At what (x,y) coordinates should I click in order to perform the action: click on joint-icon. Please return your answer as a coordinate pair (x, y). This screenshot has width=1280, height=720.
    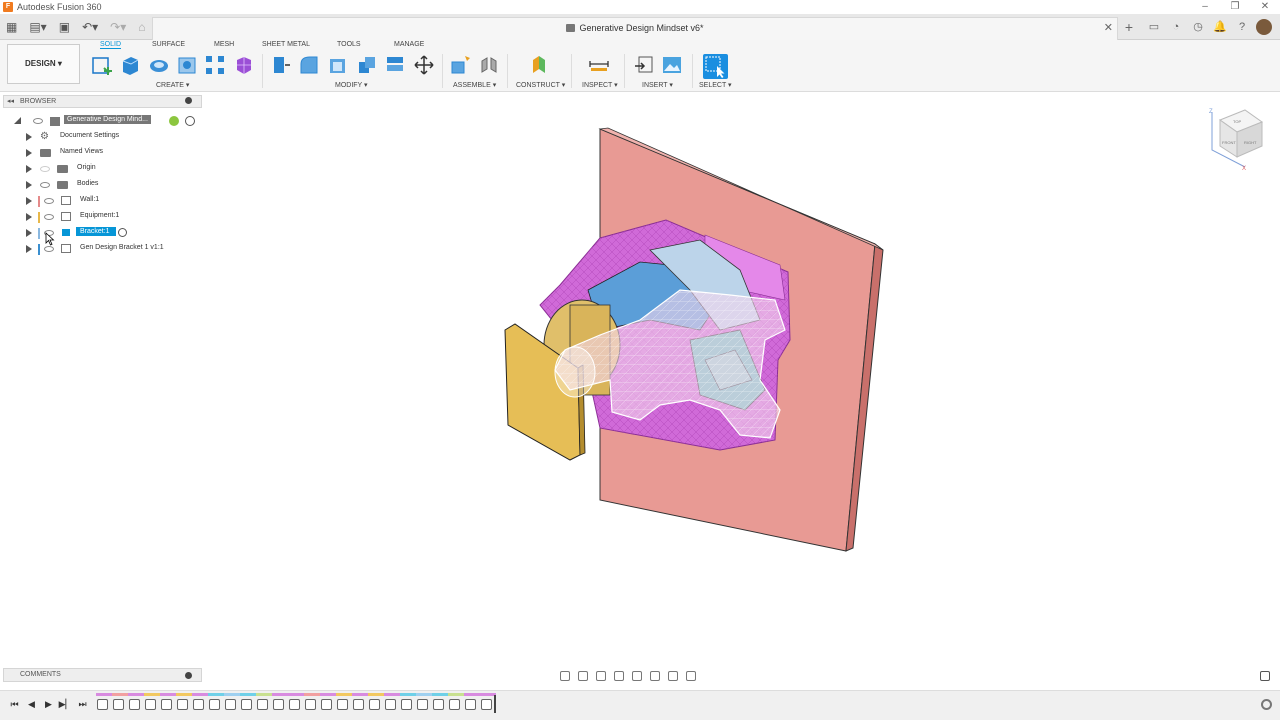
    Looking at the image, I should click on (489, 65).